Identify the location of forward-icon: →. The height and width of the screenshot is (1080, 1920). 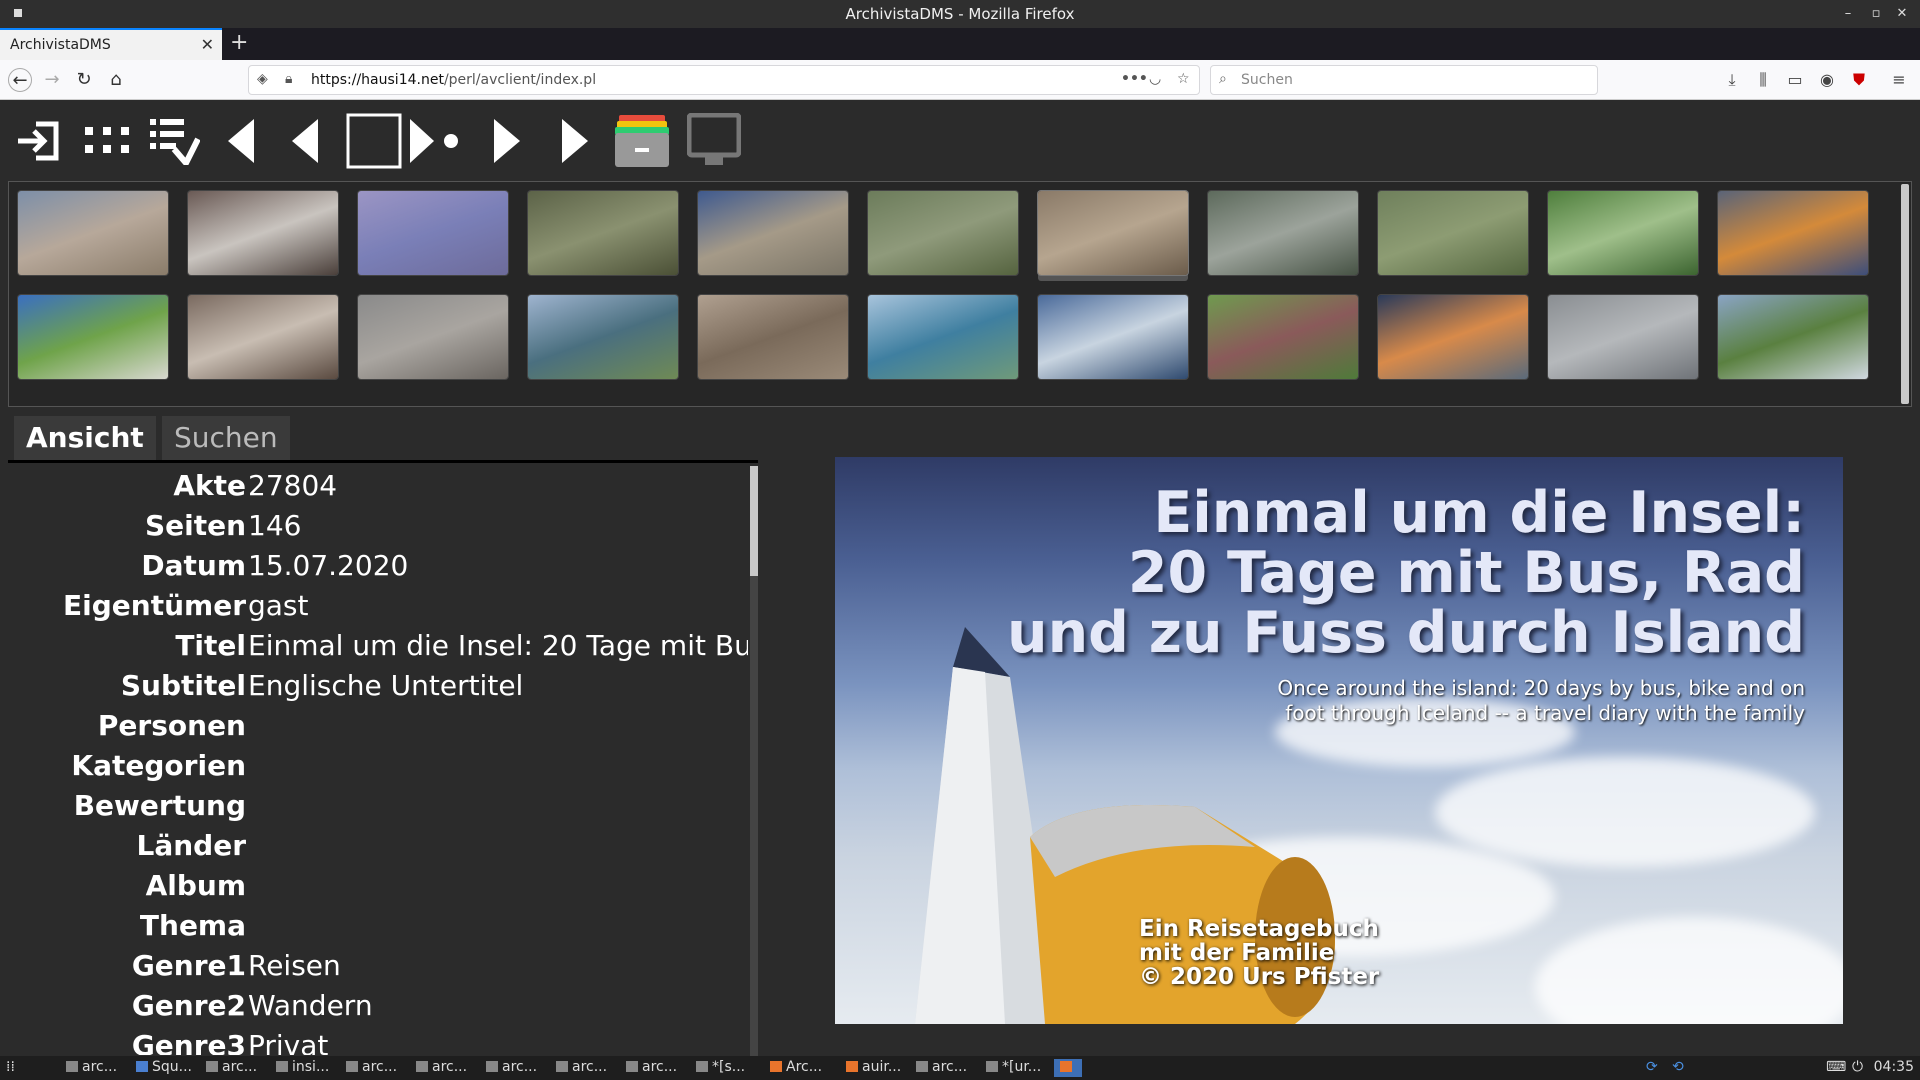
(52, 80).